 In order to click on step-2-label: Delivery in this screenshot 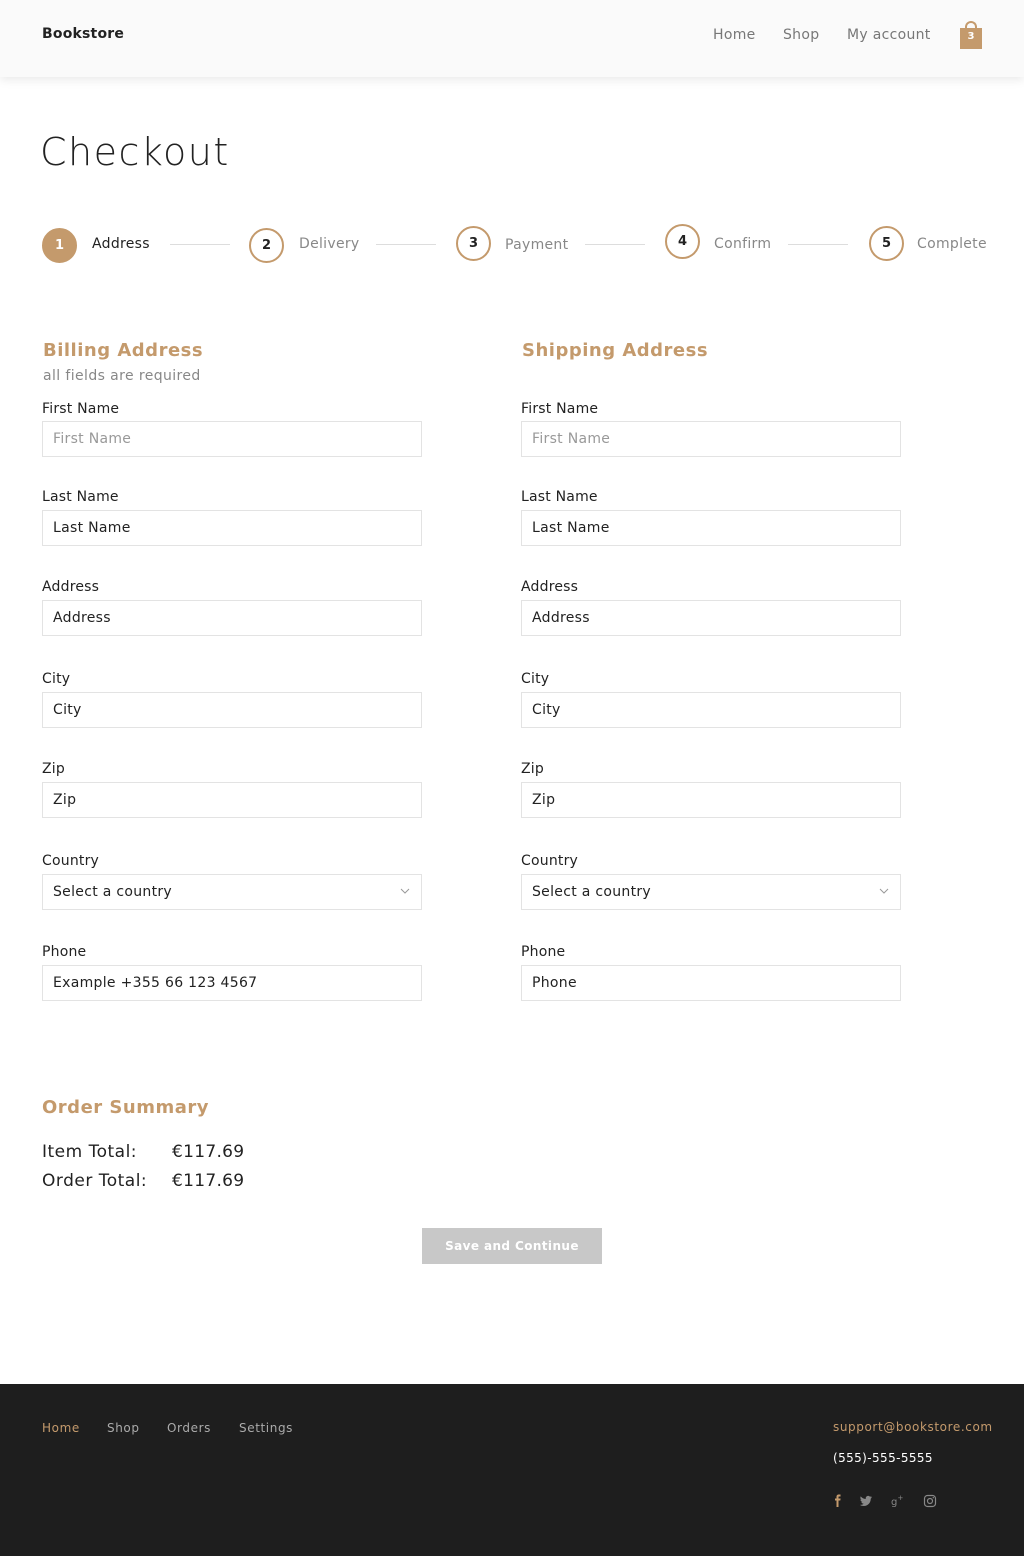, I will do `click(329, 244)`.